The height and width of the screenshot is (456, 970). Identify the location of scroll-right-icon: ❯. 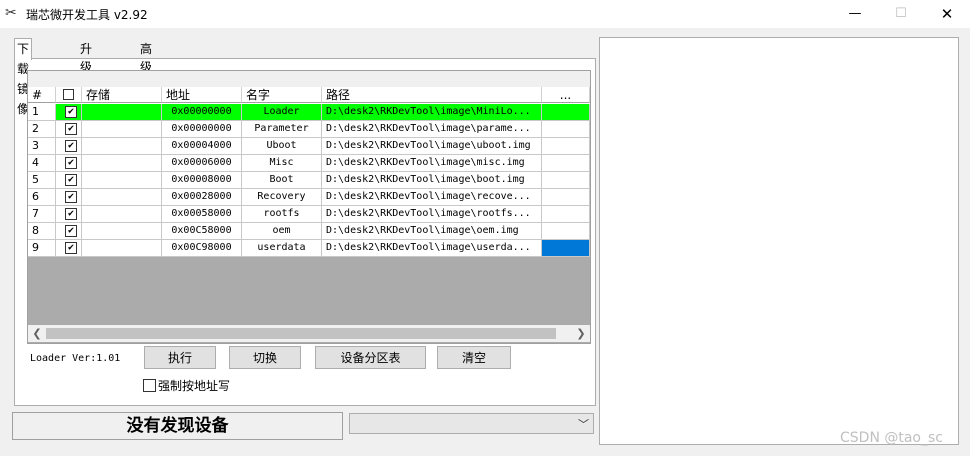
(581, 333).